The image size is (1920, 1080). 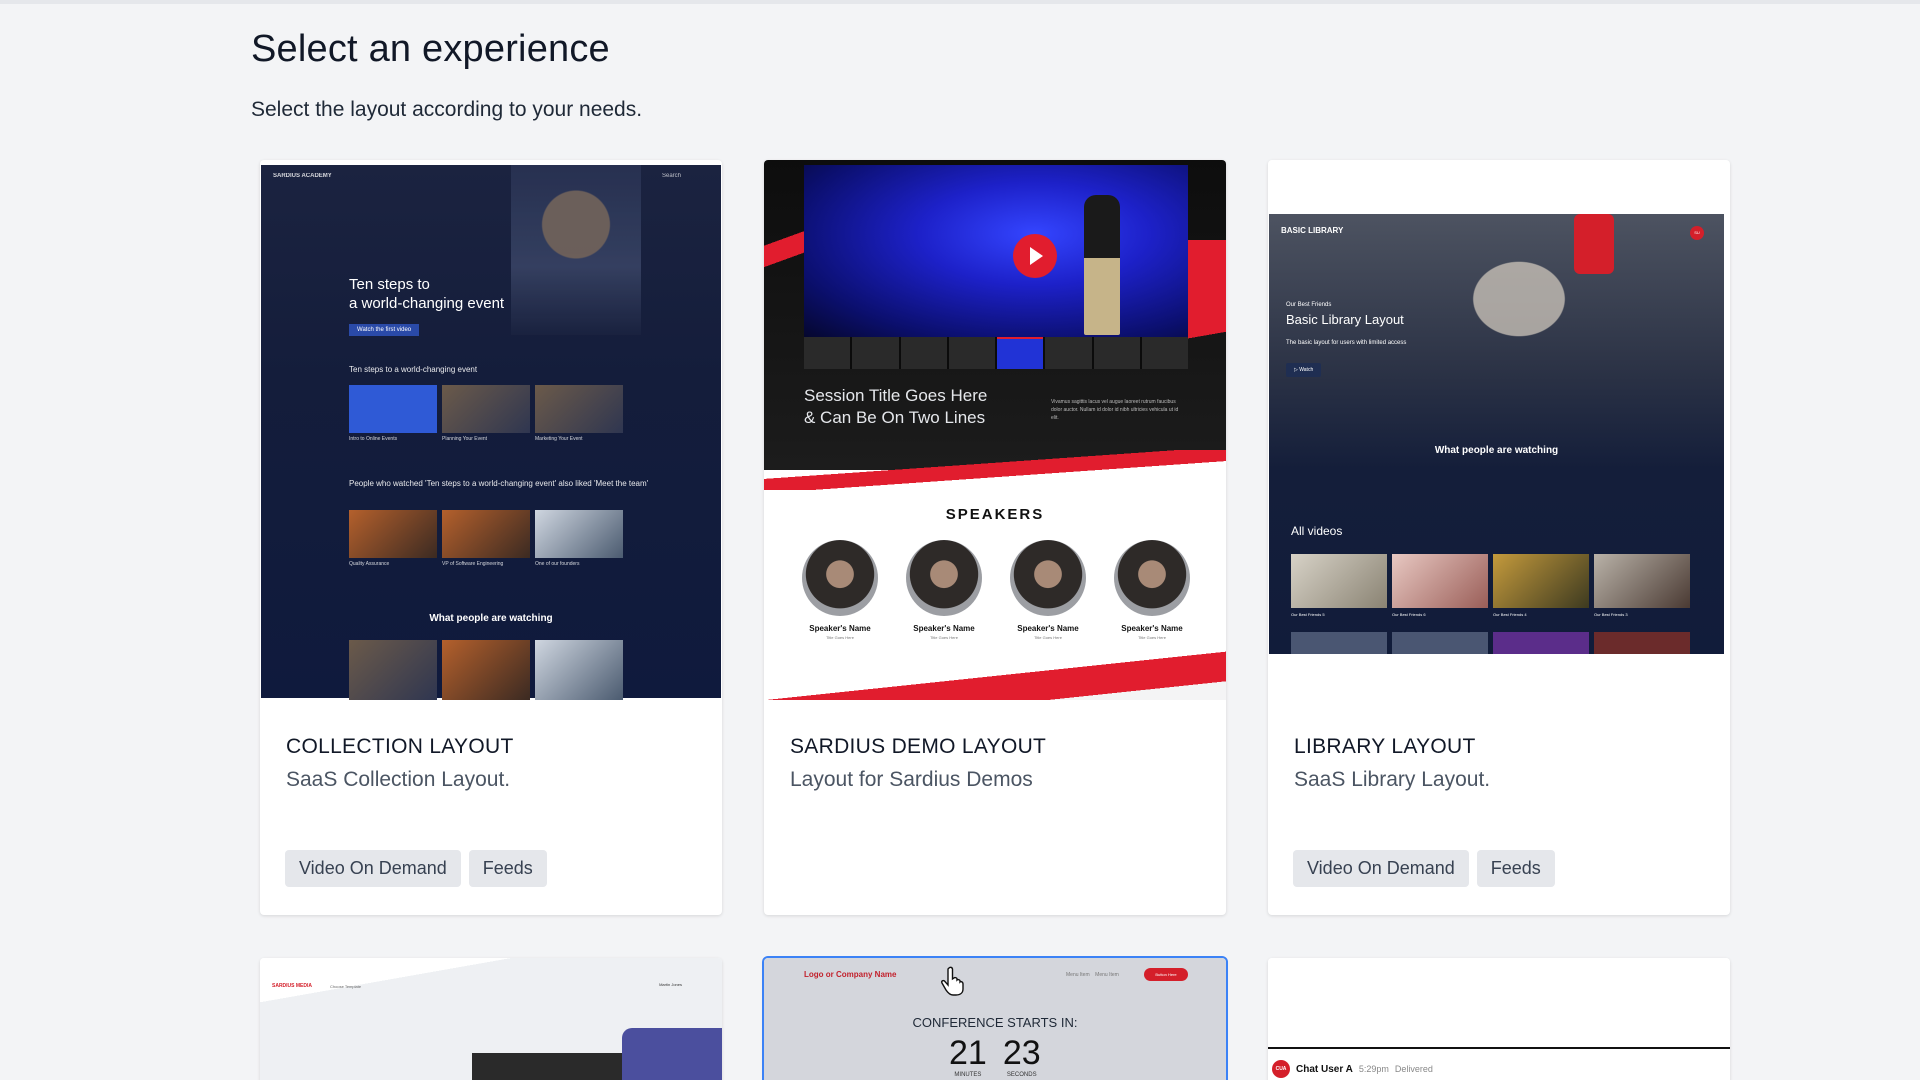 What do you see at coordinates (1339, 585) in the screenshot?
I see `preview-tile: Our Best Friends 5` at bounding box center [1339, 585].